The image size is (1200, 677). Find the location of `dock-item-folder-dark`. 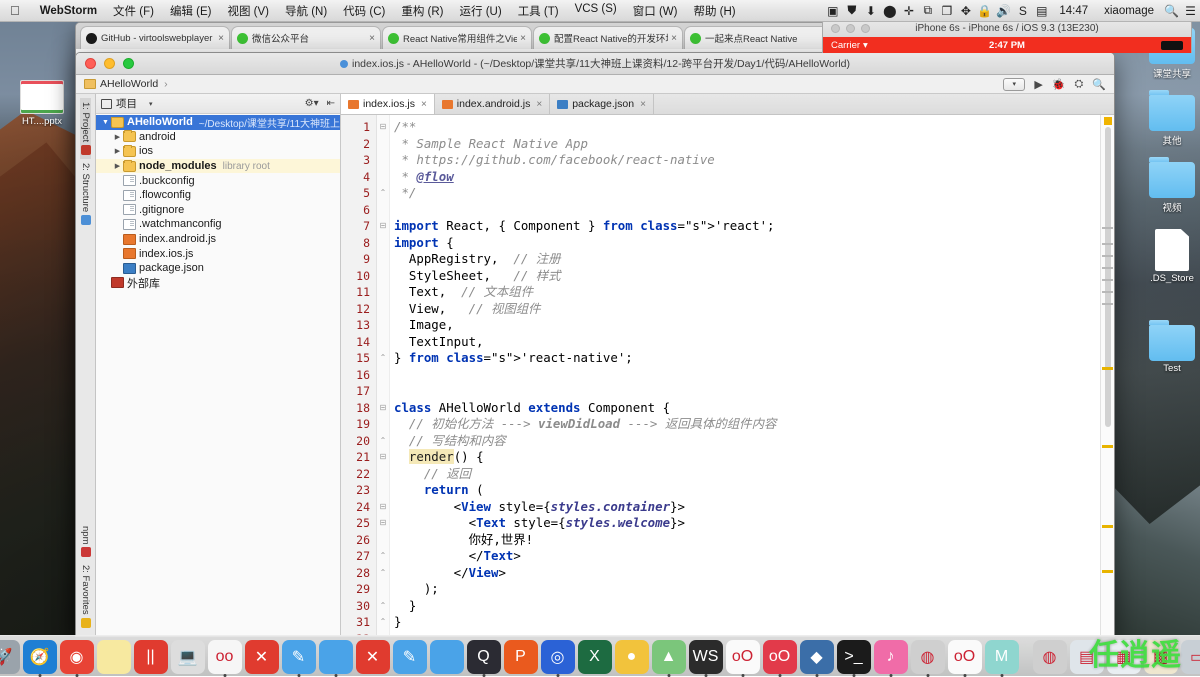

dock-item-folder-dark is located at coordinates (336, 657).